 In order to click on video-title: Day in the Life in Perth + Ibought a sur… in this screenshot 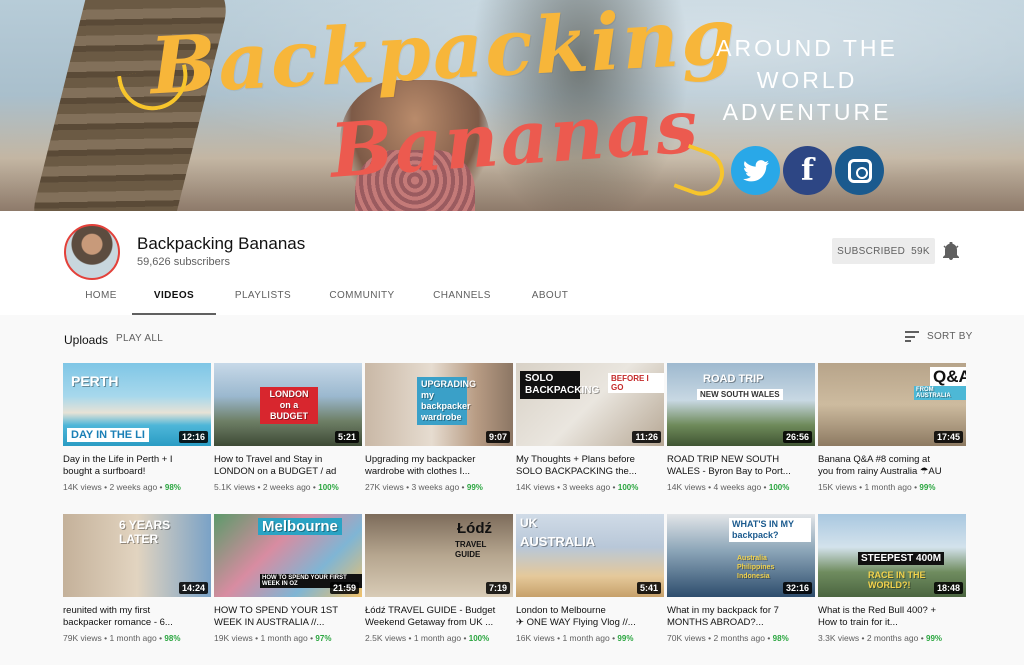, I will do `click(137, 466)`.